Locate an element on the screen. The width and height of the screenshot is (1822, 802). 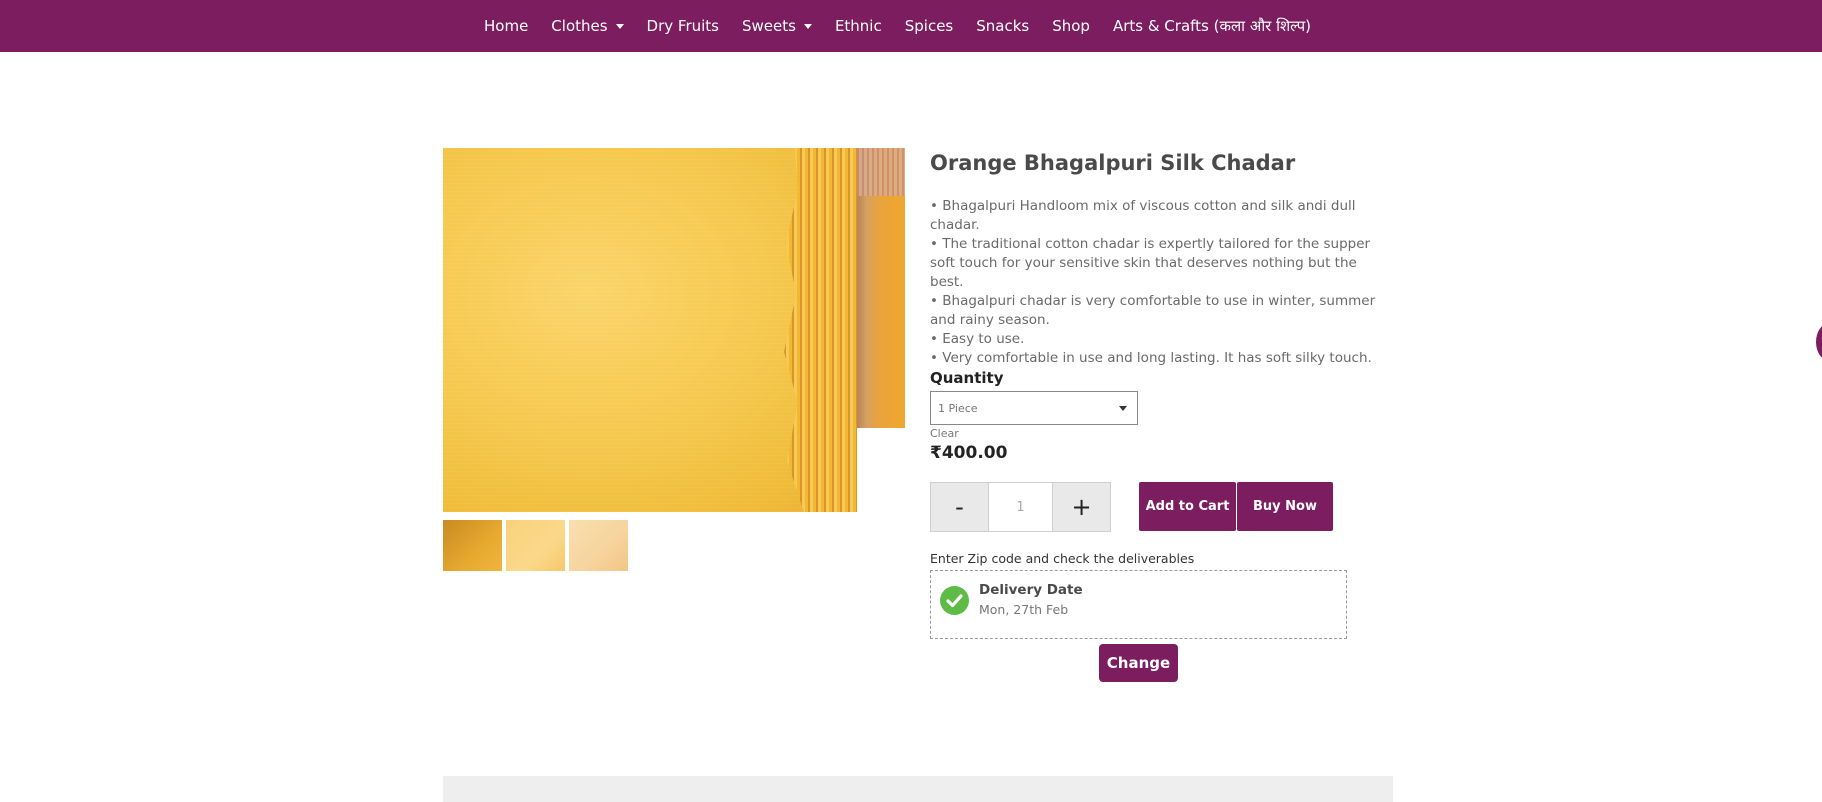
product-title: Orange Bhagalpuri Silk Chadar is located at coordinates (1113, 163).